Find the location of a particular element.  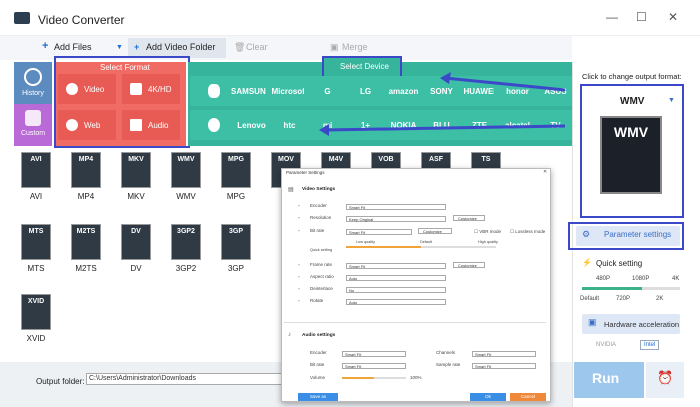

format-tile-avi: AVI AVI is located at coordinates (36, 180).